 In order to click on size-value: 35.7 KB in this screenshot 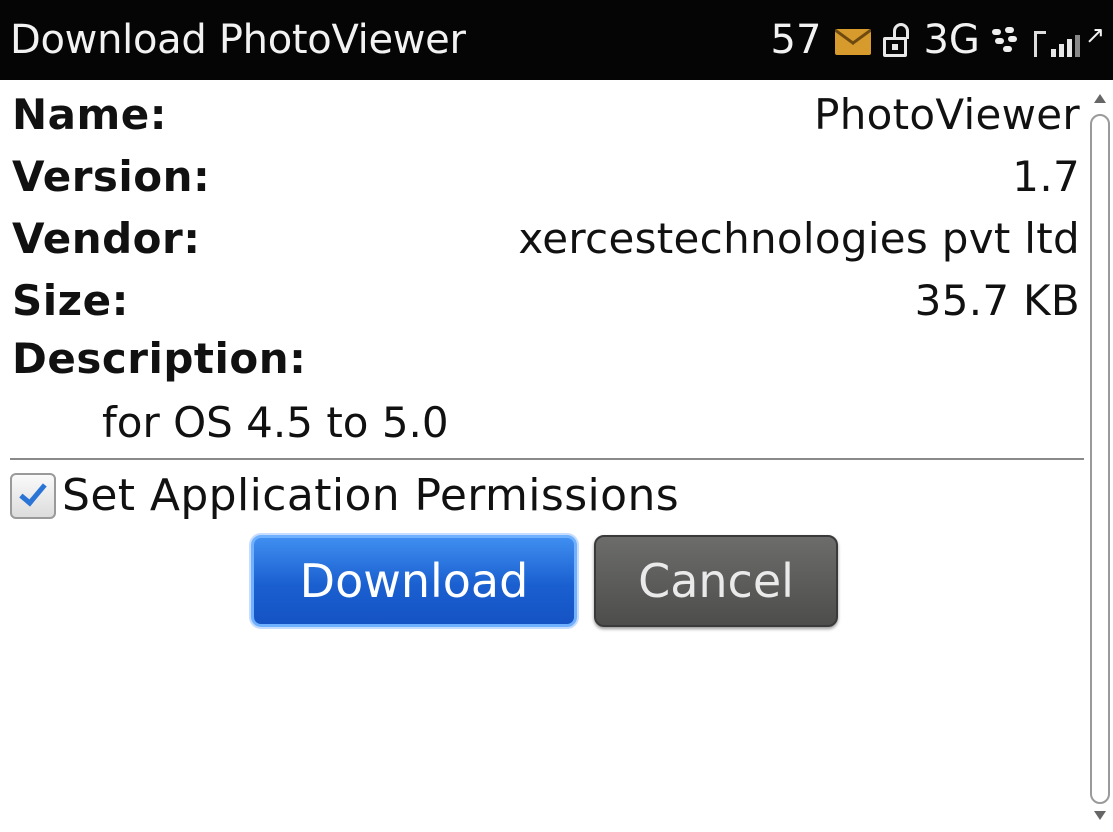, I will do `click(997, 300)`.